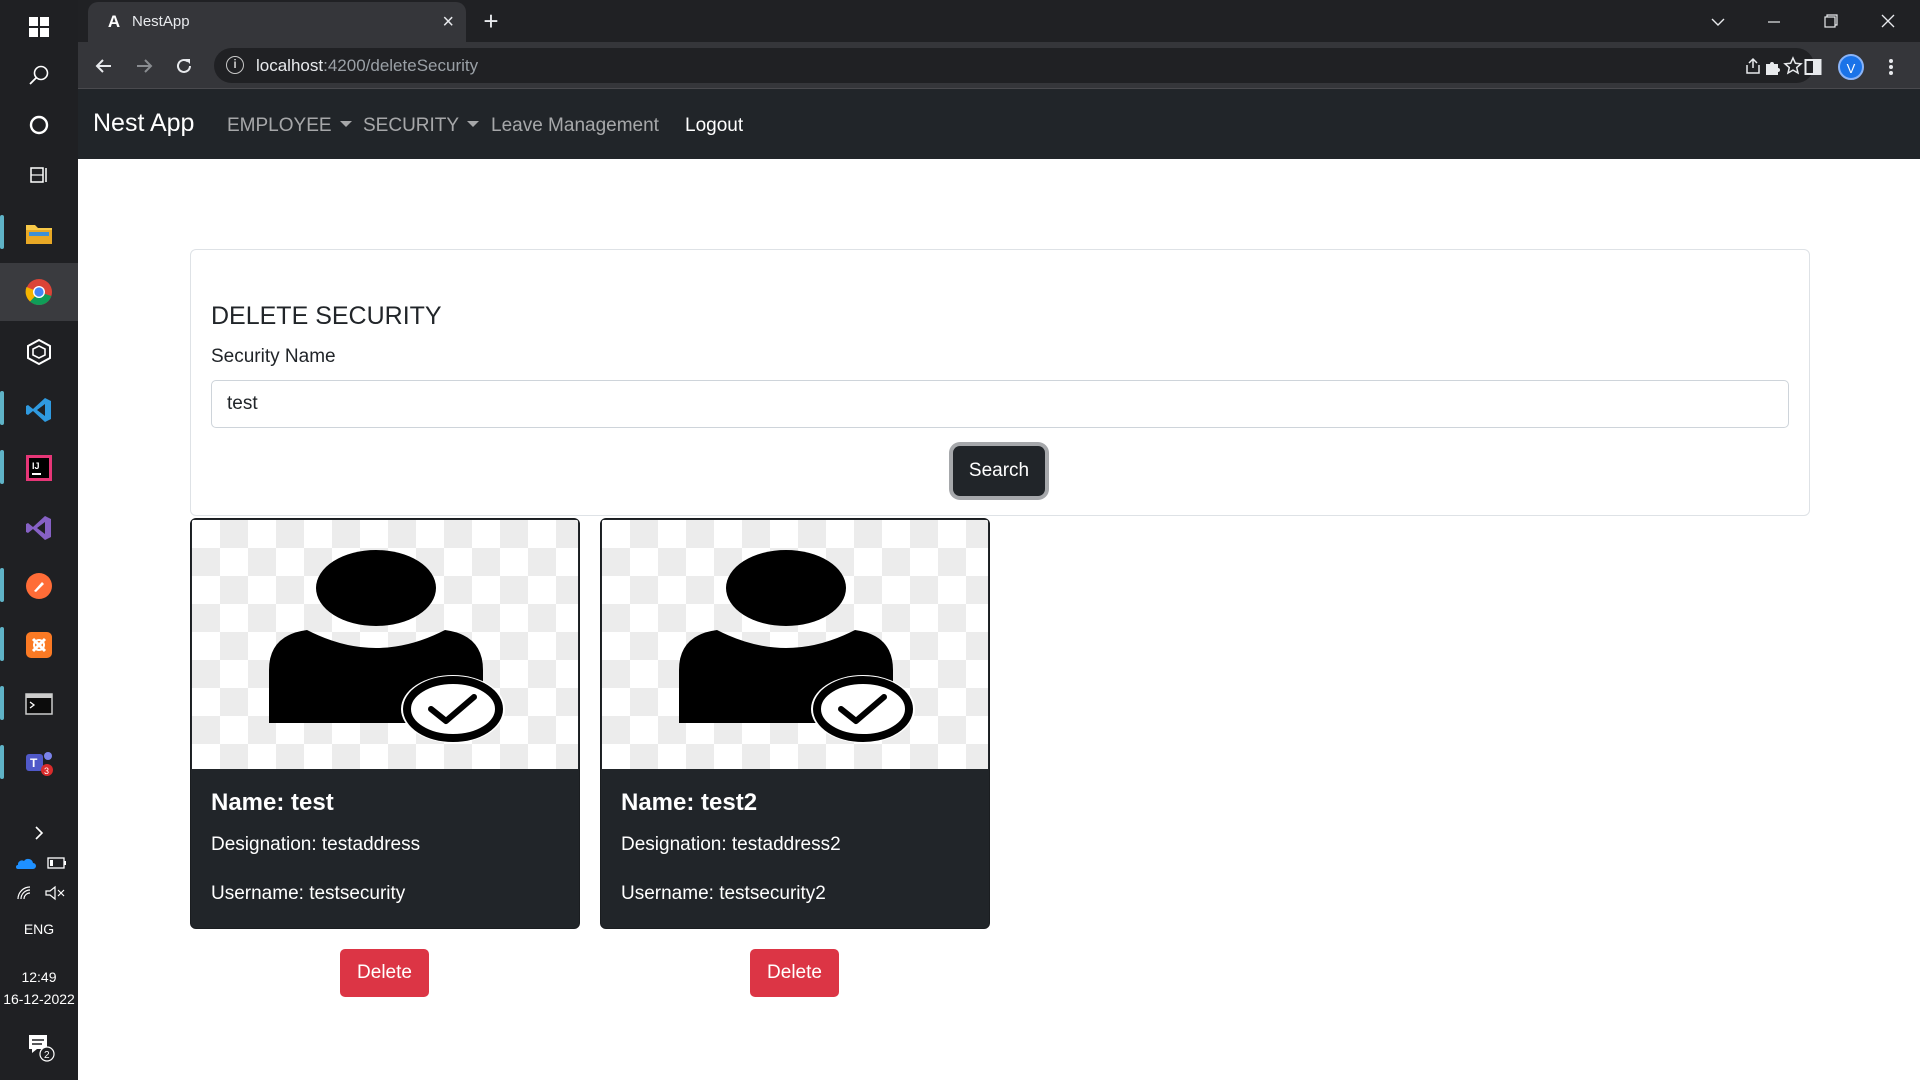 This screenshot has width=1920, height=1080. Describe the element at coordinates (26, 893) in the screenshot. I see `wifi-icon` at that location.